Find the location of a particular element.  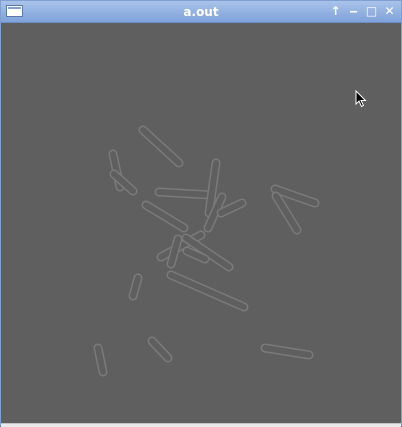

title-bar: a.out ↑ ‒ □ ✕ is located at coordinates (201, 12).